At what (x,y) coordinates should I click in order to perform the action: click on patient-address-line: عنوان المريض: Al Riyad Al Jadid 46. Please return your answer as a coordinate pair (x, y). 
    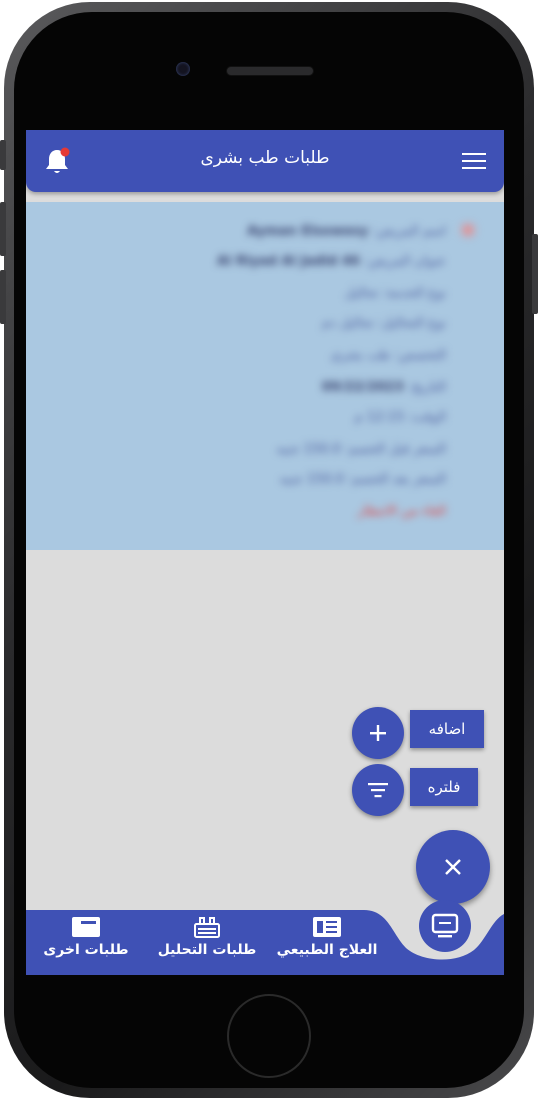
    Looking at the image, I should click on (331, 261).